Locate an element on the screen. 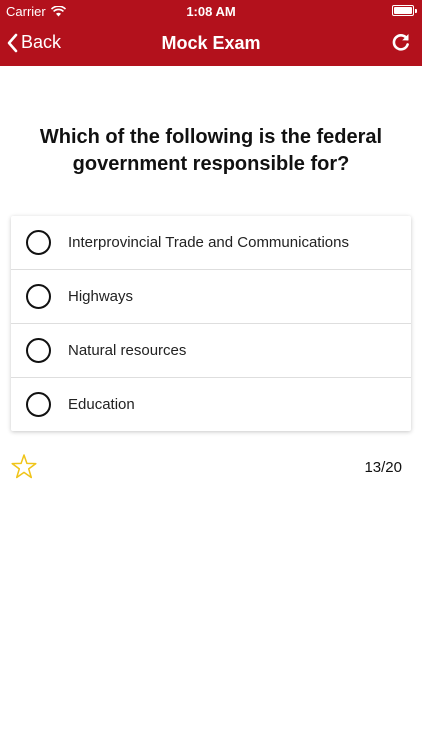 This screenshot has width=422, height=750. question-progress: 13/20 is located at coordinates (383, 467).